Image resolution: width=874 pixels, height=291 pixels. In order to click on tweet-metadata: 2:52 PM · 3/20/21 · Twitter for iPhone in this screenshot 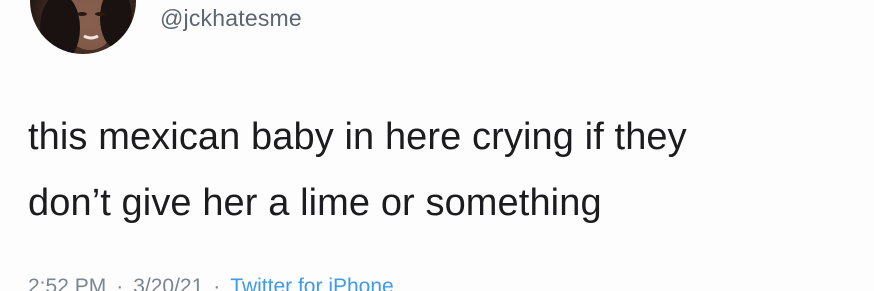, I will do `click(211, 283)`.